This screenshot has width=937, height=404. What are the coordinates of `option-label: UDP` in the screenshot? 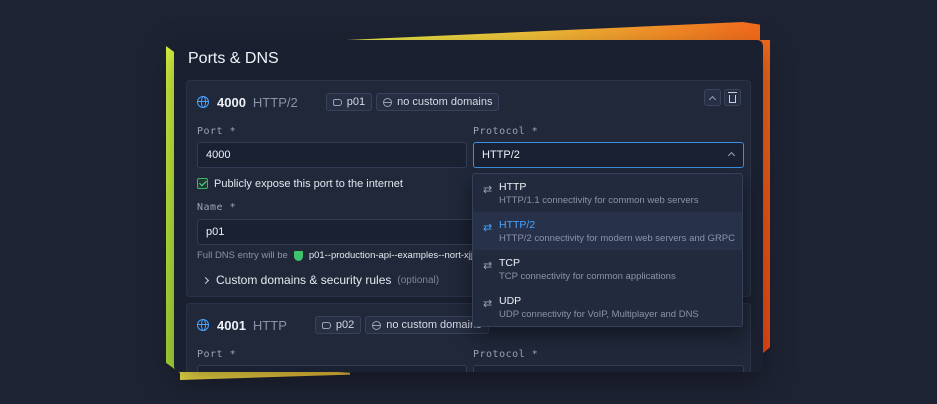 It's located at (510, 301).